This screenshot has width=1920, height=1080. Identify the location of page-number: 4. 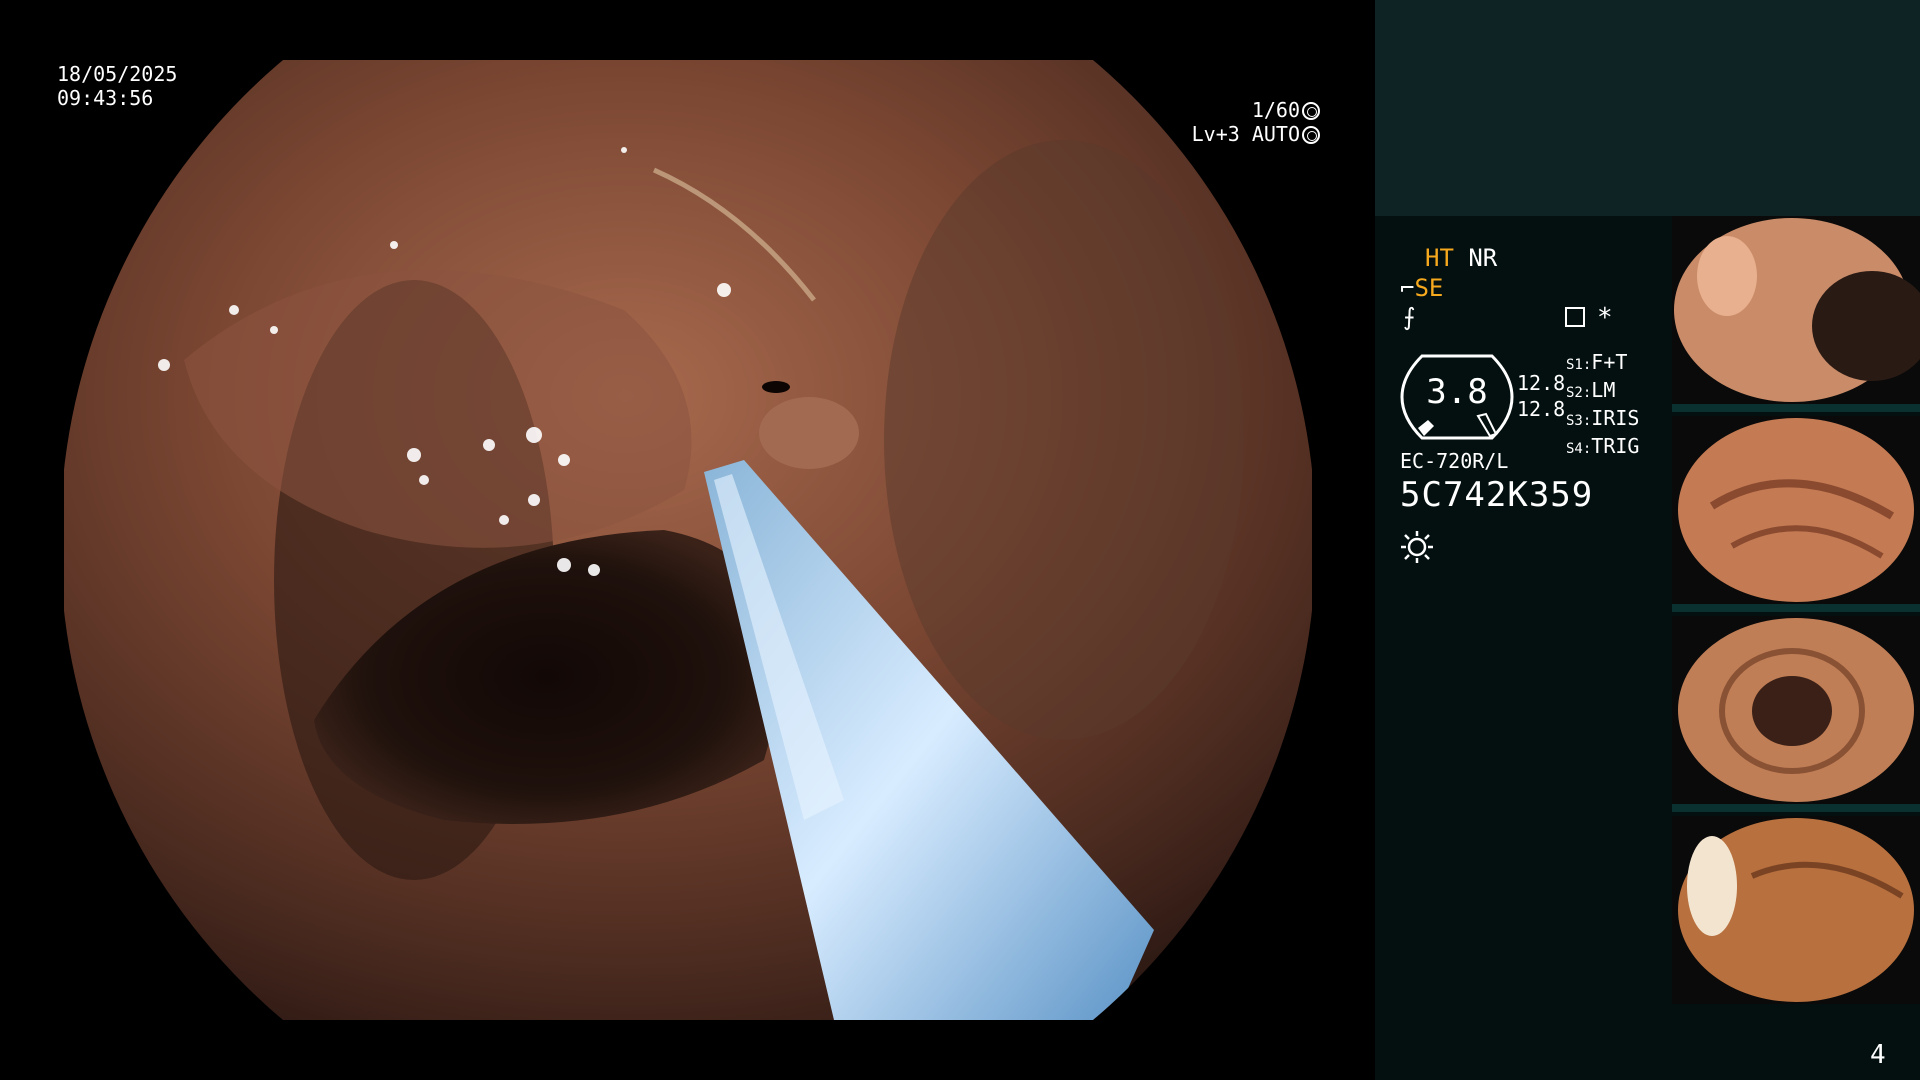
(1878, 1055).